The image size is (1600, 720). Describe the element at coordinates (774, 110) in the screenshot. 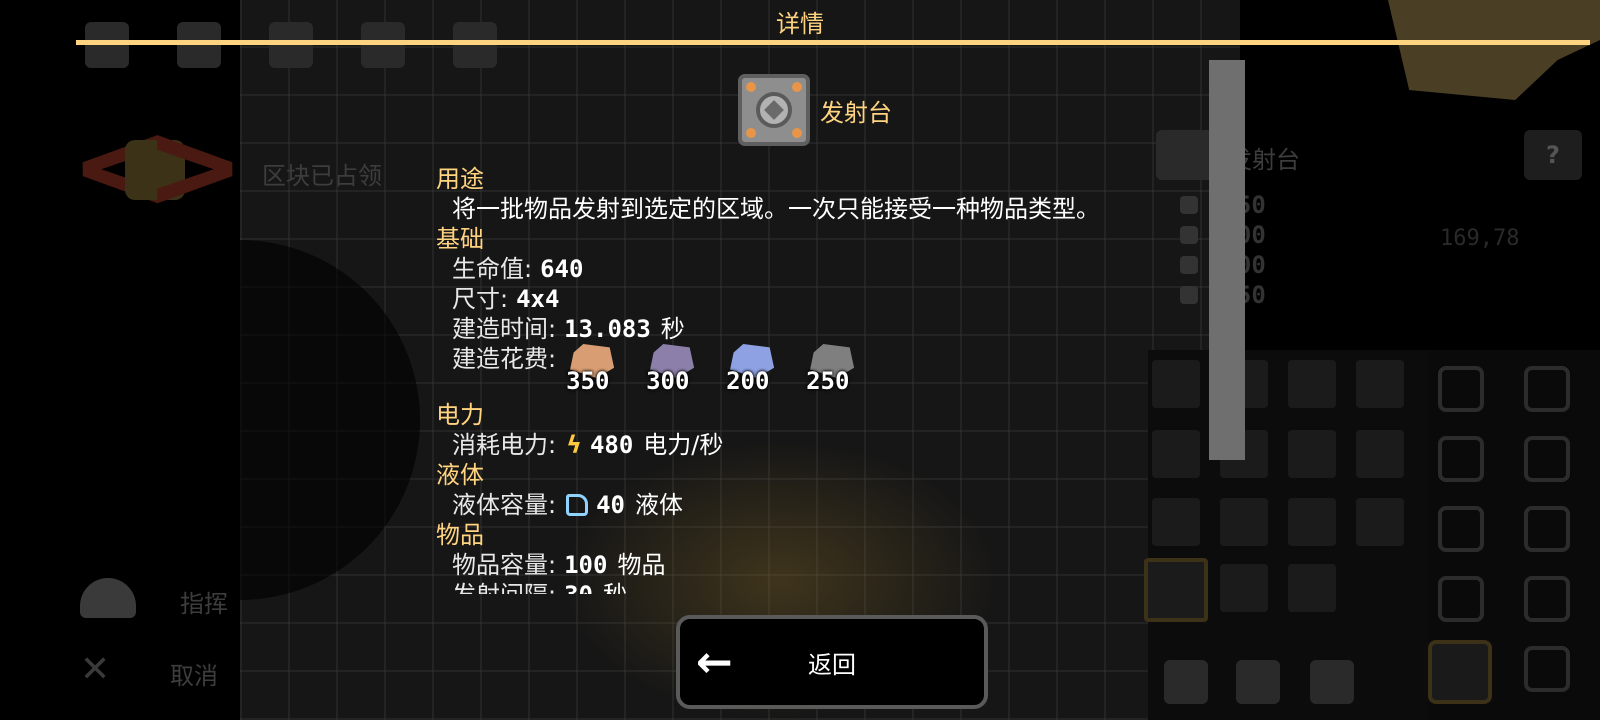

I see `launch-pad-icon` at that location.